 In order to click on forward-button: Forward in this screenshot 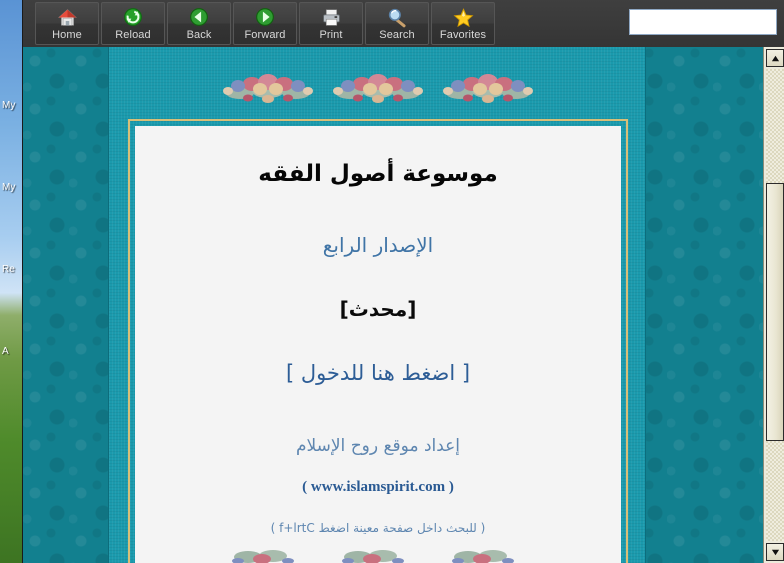, I will do `click(265, 23)`.